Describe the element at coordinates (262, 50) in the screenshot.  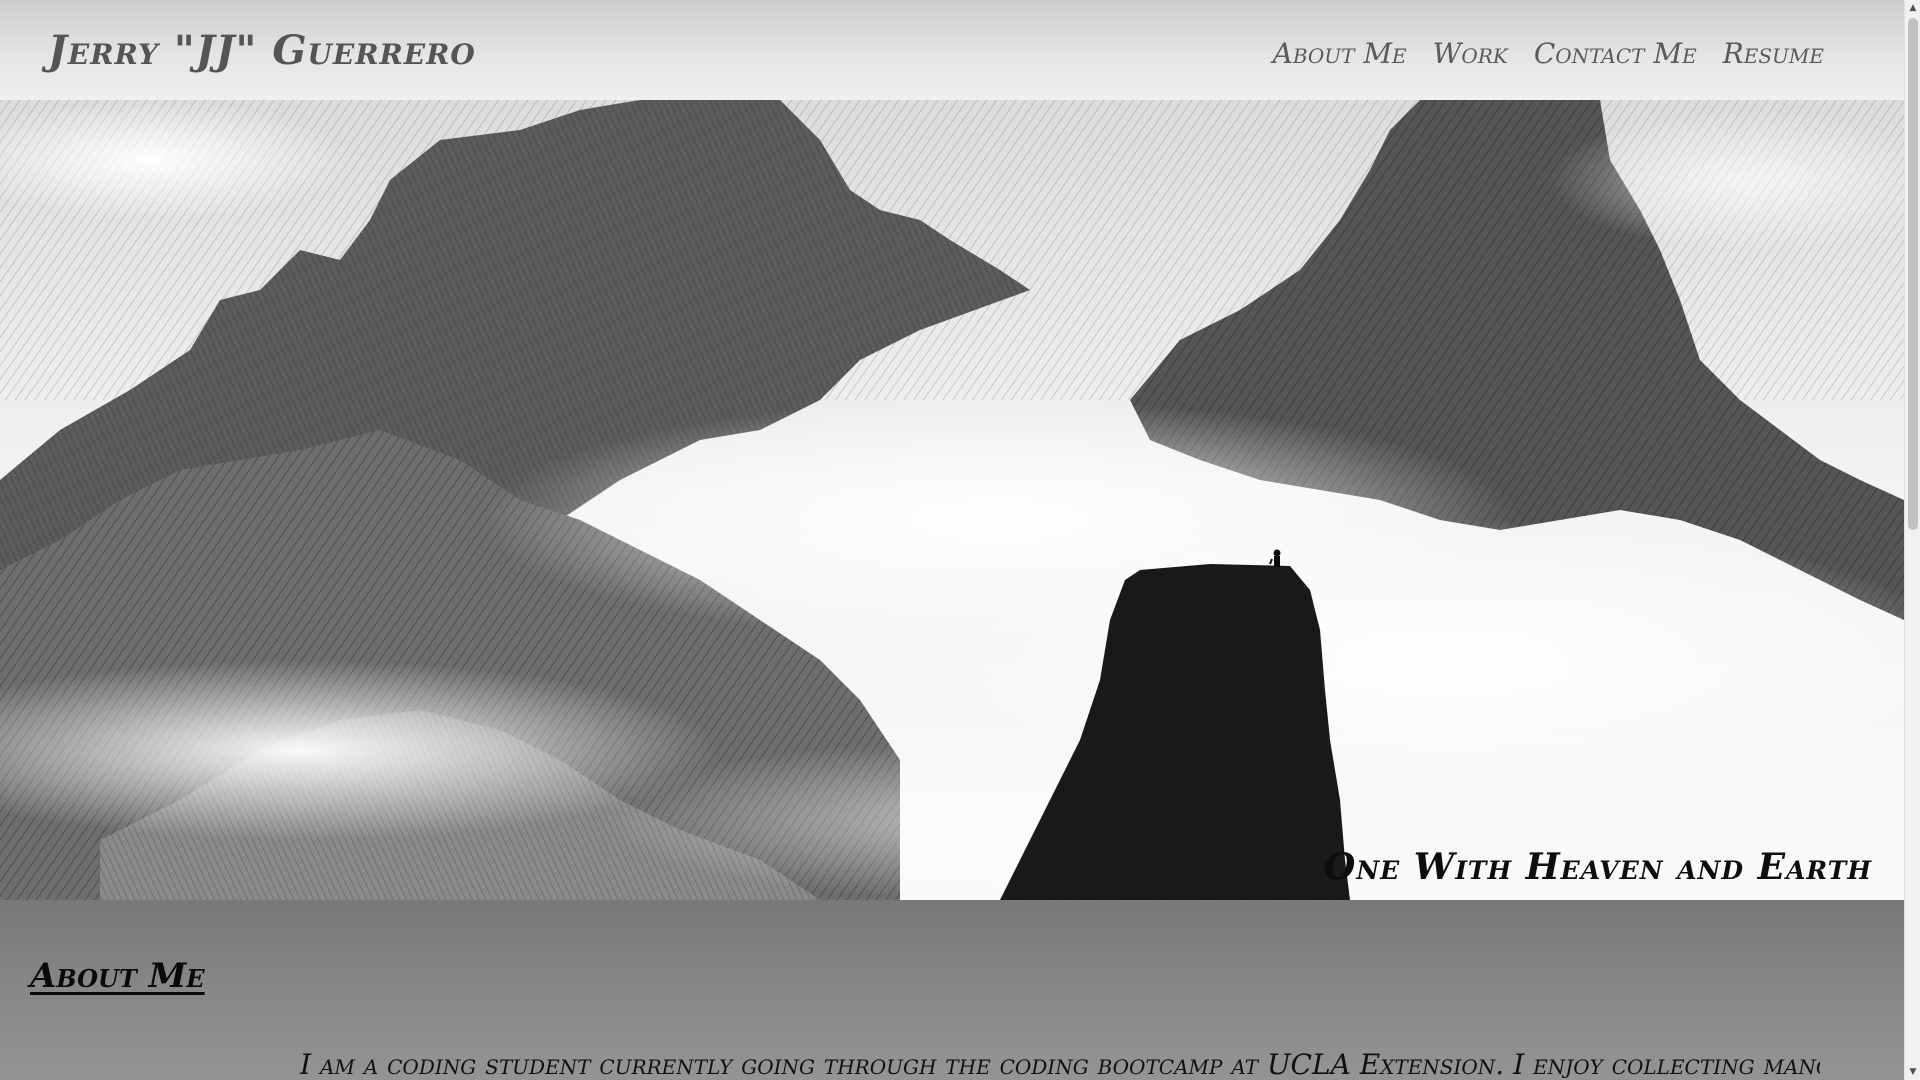
I see `site-title: Jerry "JJ" Guerrero` at that location.